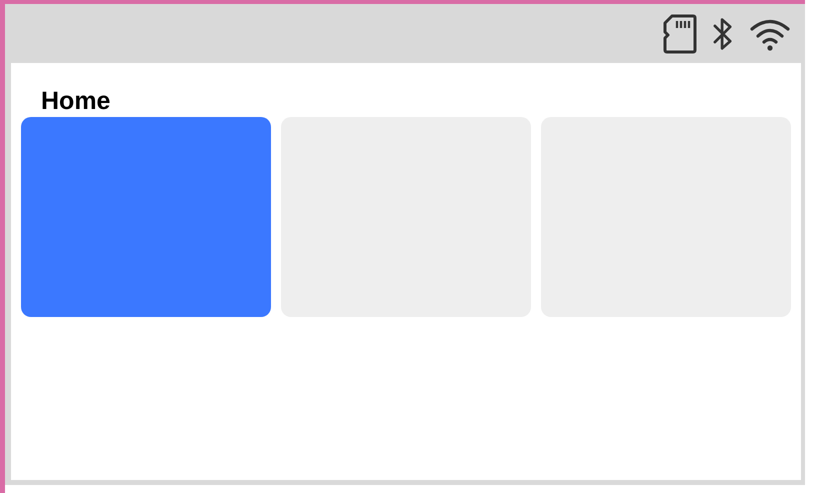 The height and width of the screenshot is (493, 816). What do you see at coordinates (146, 217) in the screenshot?
I see `tile` at bounding box center [146, 217].